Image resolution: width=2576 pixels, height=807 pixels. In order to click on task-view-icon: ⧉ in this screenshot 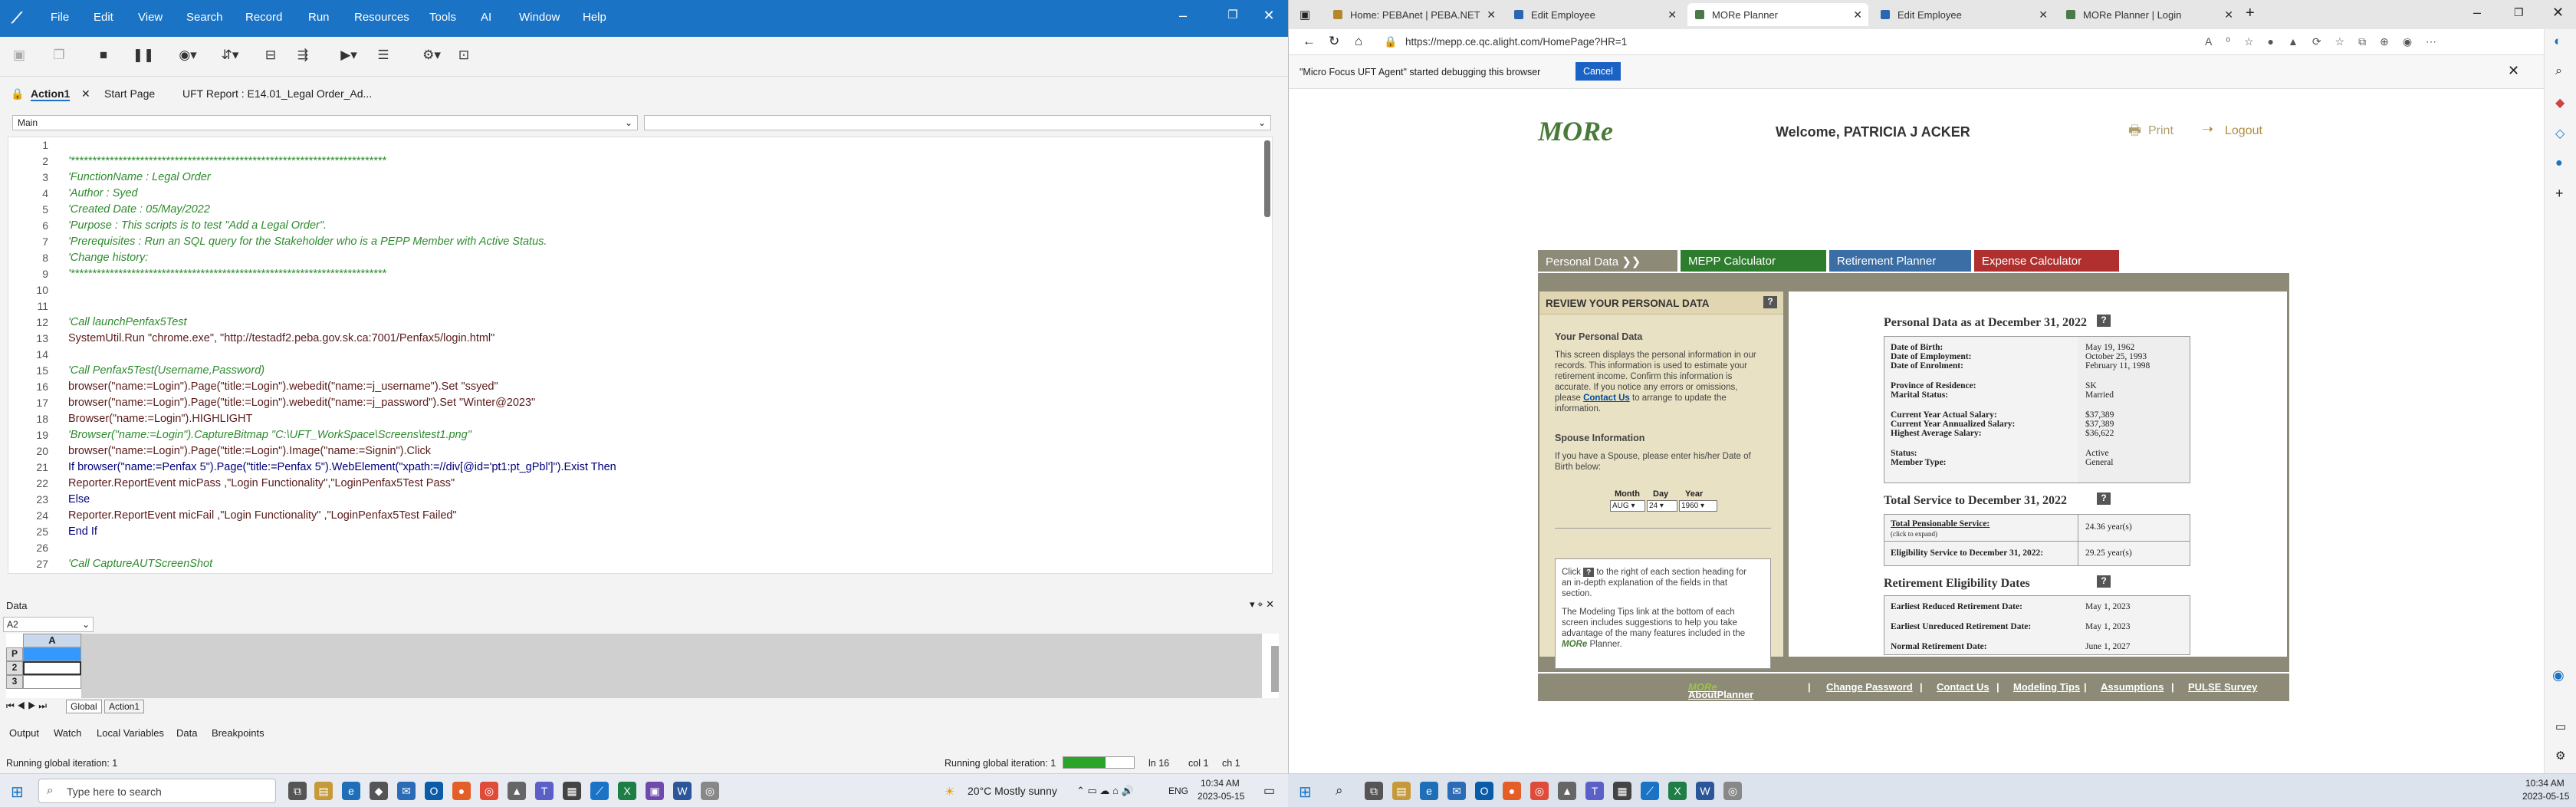, I will do `click(297, 791)`.